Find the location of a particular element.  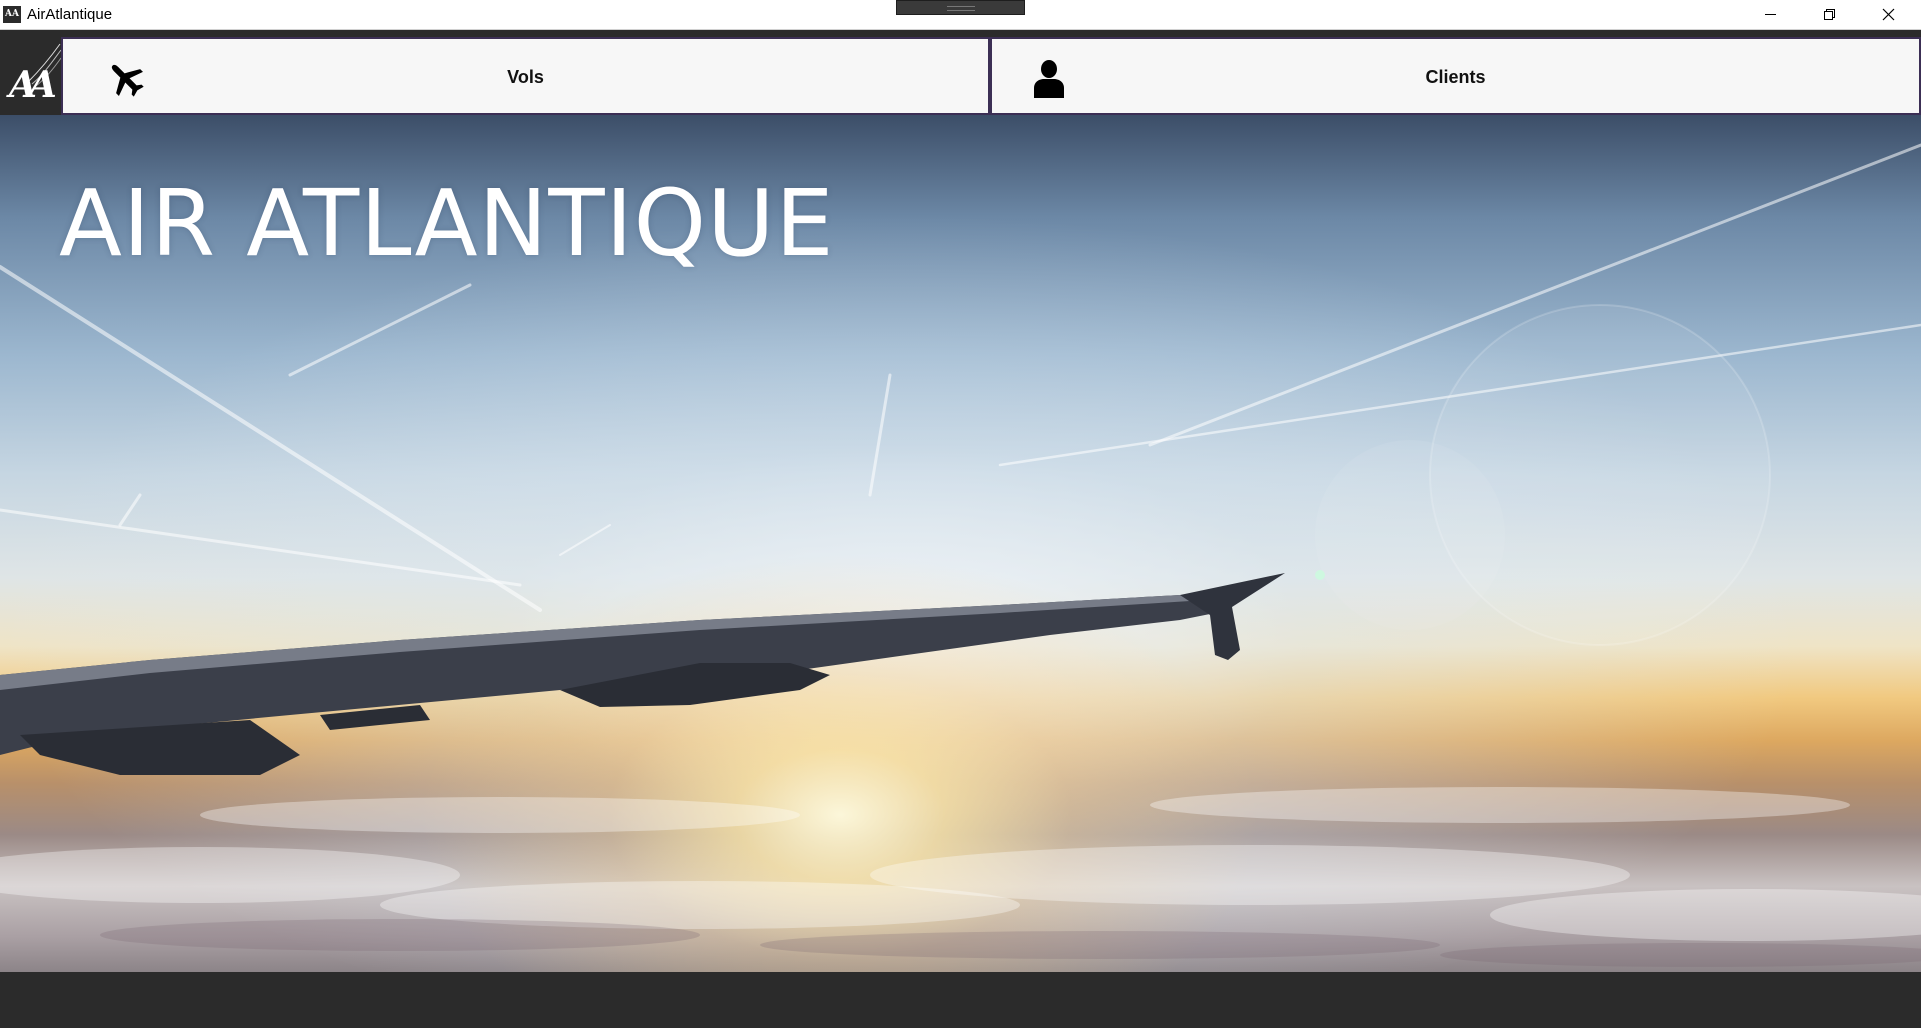

nav-label-vols: Vols is located at coordinates (525, 77).